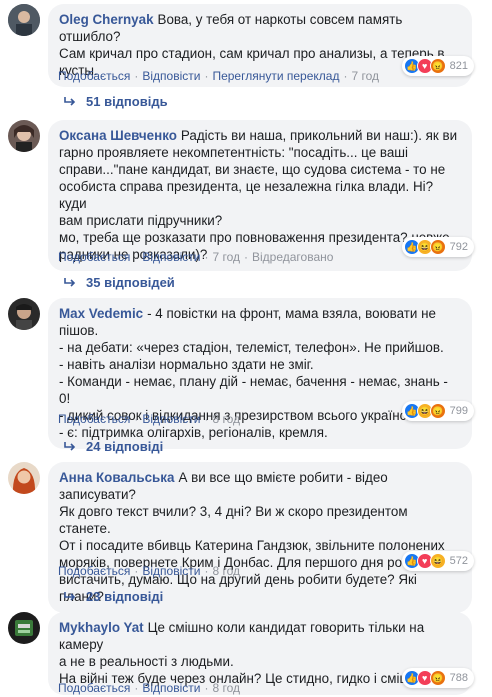  I want to click on comment-author: Max Vedemic, so click(101, 313).